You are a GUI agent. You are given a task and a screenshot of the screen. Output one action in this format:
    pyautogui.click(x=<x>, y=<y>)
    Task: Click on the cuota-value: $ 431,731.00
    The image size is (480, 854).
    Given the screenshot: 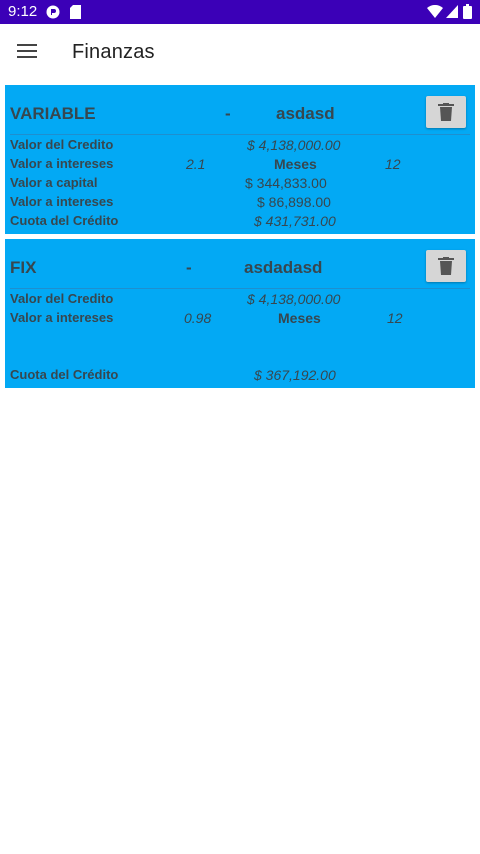 What is the action you would take?
    pyautogui.click(x=295, y=221)
    